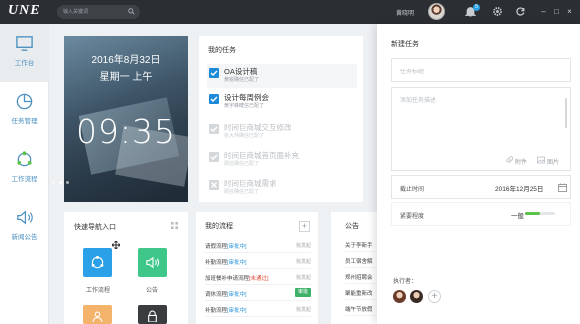  I want to click on add-workflow-button: +, so click(304, 226).